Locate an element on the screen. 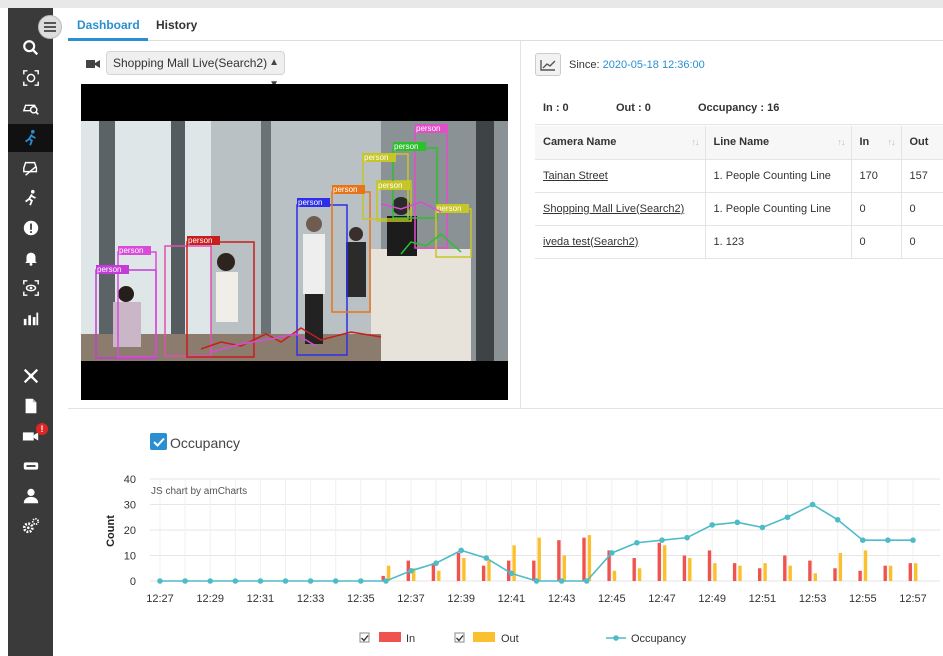  summary-bar: In : 0 Out : 0 Occupancy : 16 is located at coordinates (739, 108).